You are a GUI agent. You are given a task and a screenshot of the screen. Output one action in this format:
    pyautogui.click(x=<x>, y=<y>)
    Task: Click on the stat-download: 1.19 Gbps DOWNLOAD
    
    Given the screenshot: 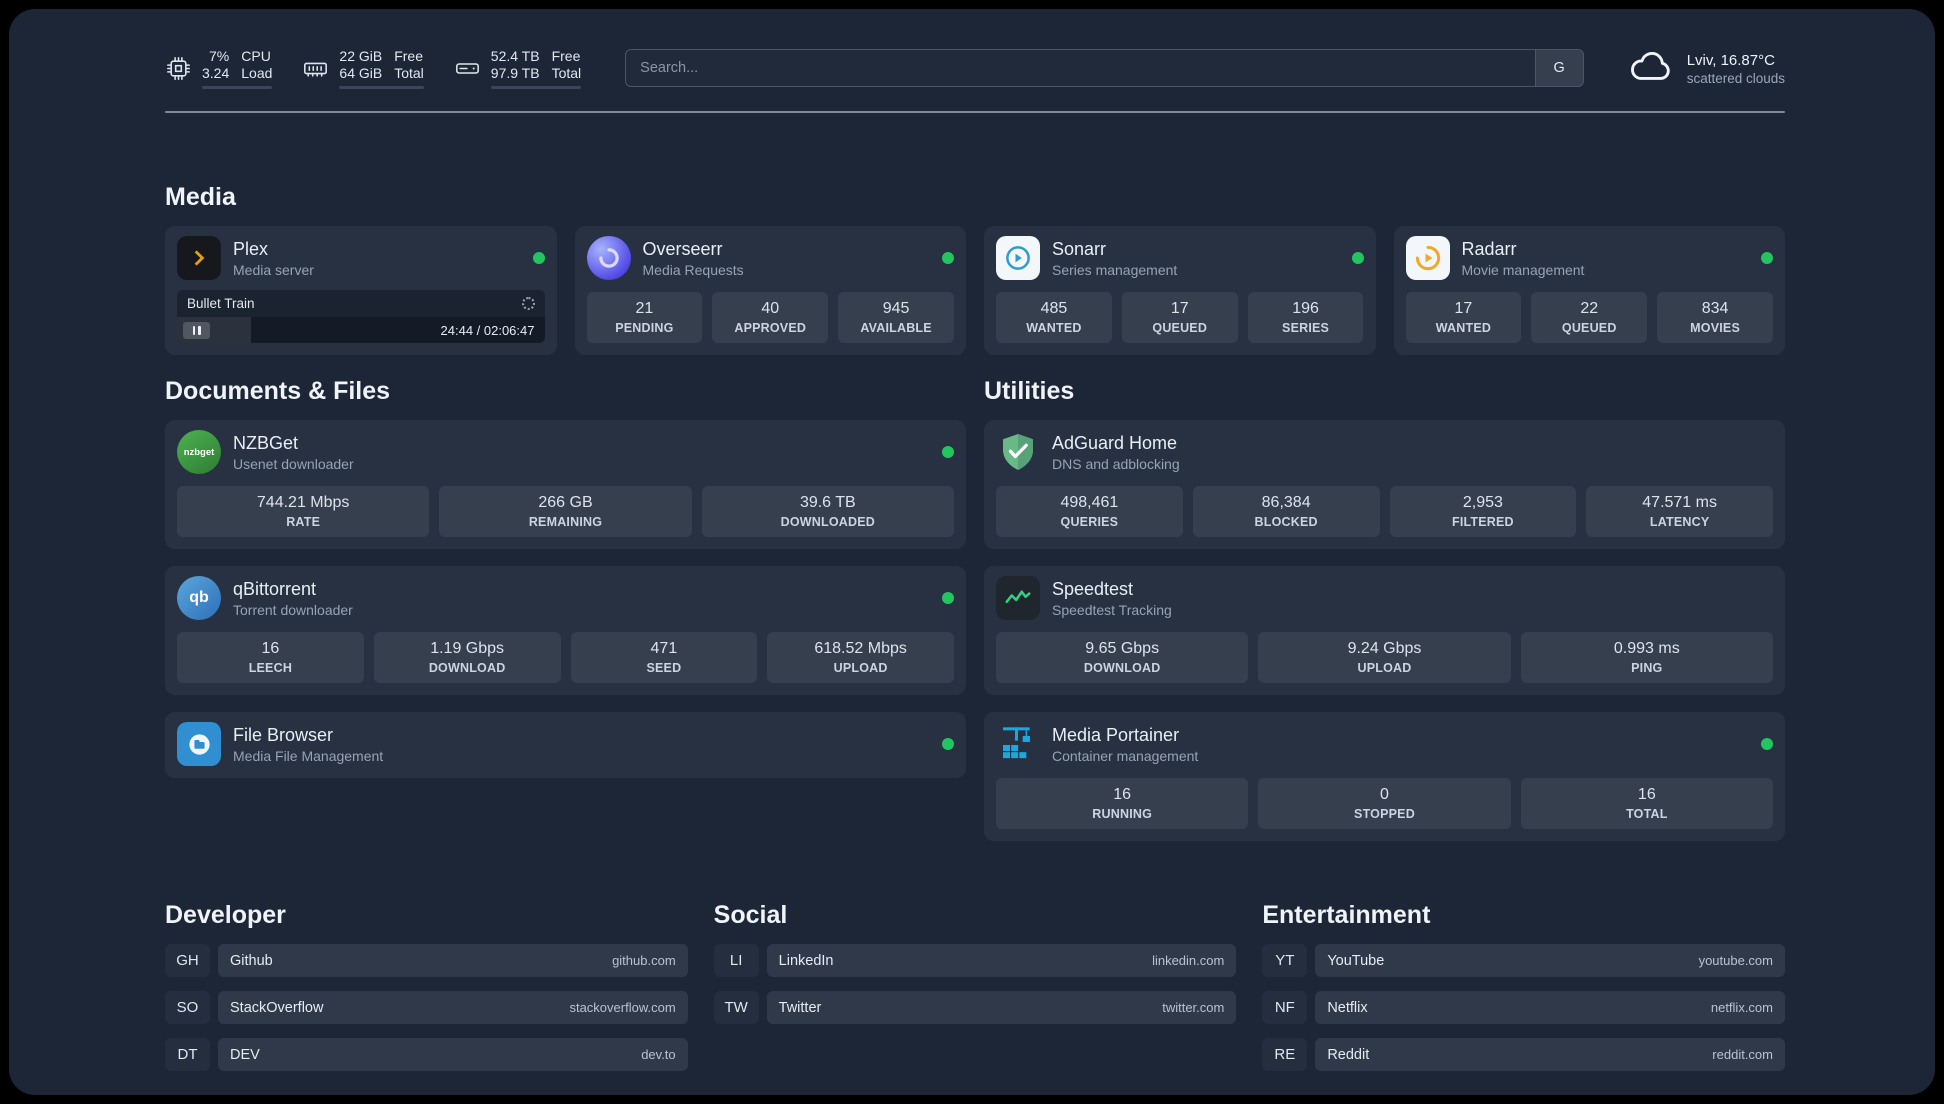 What is the action you would take?
    pyautogui.click(x=467, y=657)
    